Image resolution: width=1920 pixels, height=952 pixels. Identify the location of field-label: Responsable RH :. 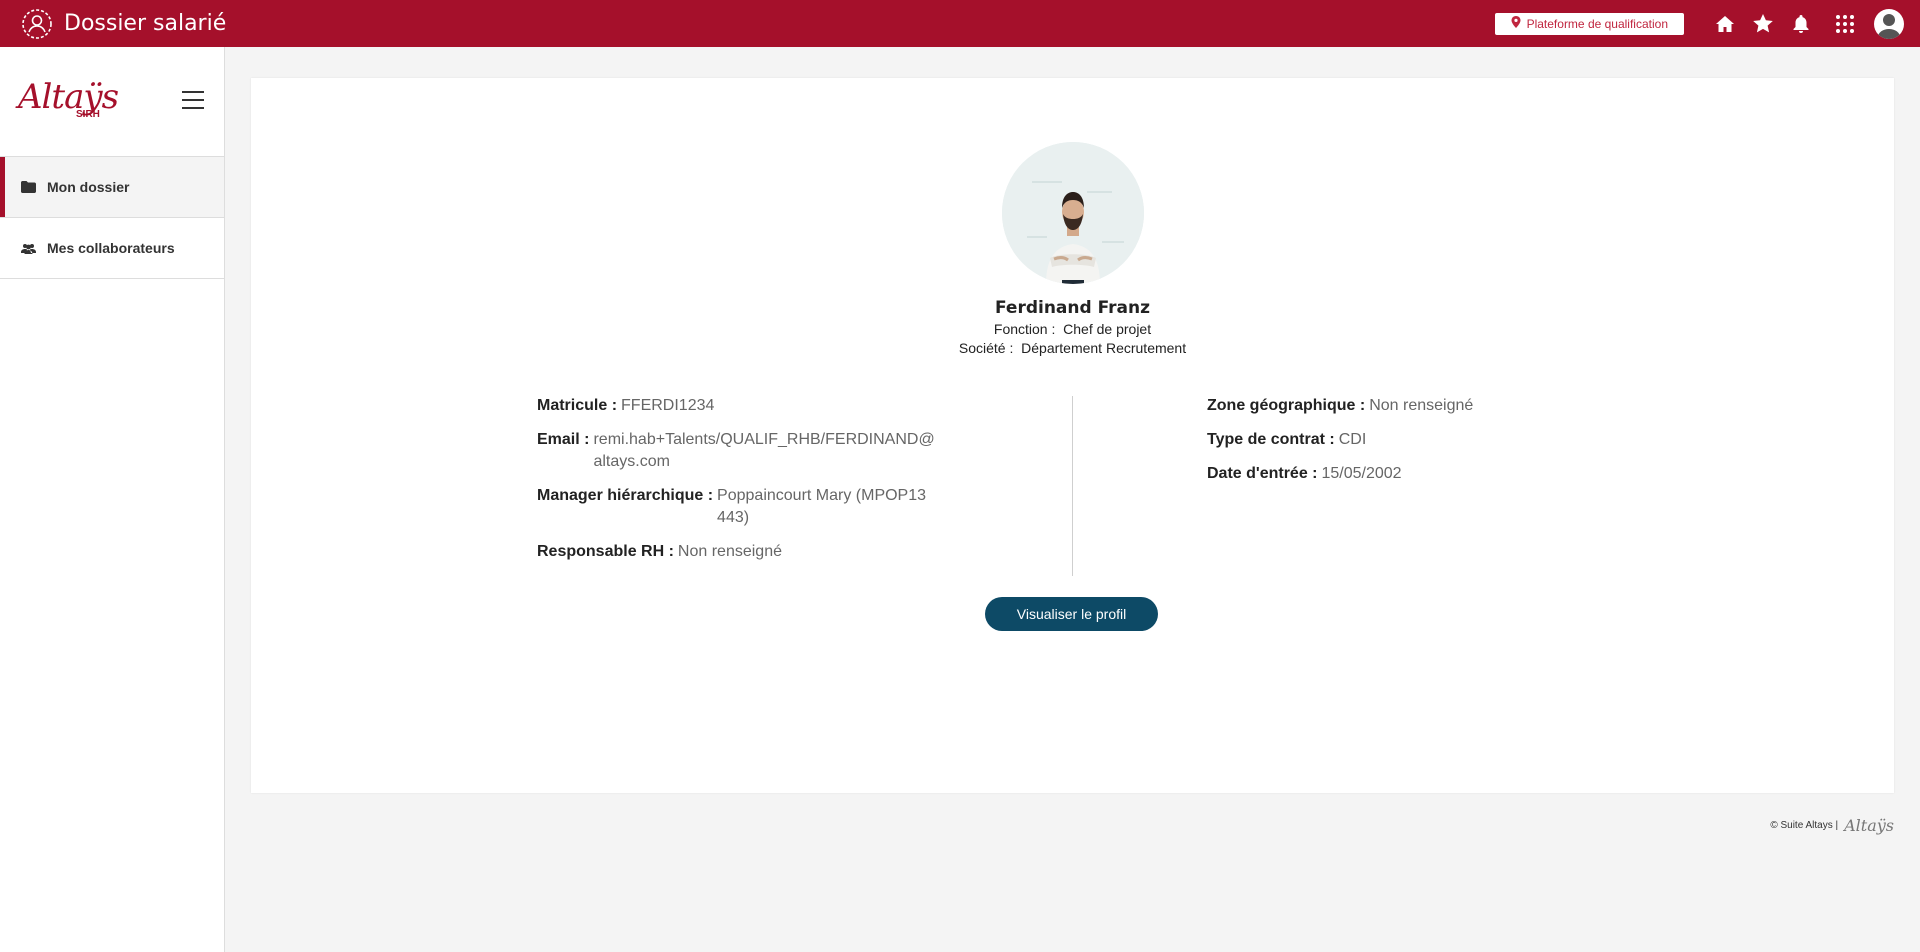
(605, 551).